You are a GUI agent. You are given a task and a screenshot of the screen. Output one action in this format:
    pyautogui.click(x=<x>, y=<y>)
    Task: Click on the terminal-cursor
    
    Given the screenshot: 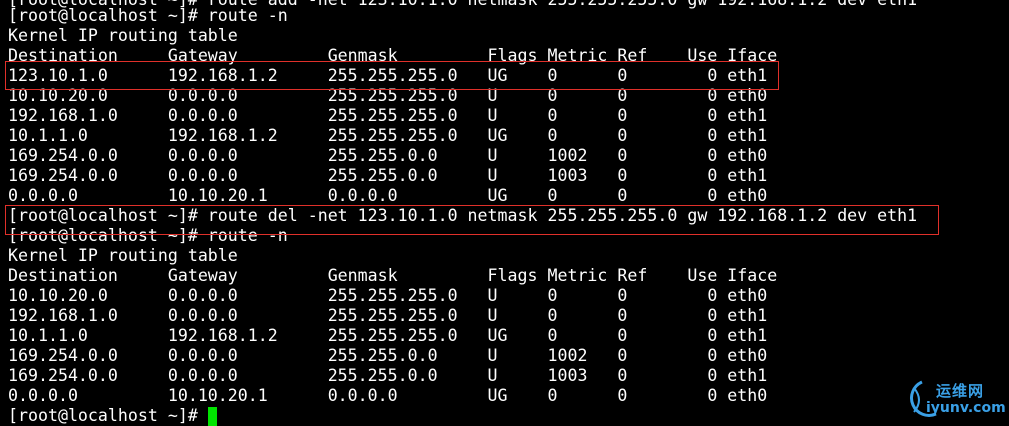 What is the action you would take?
    pyautogui.click(x=212, y=416)
    